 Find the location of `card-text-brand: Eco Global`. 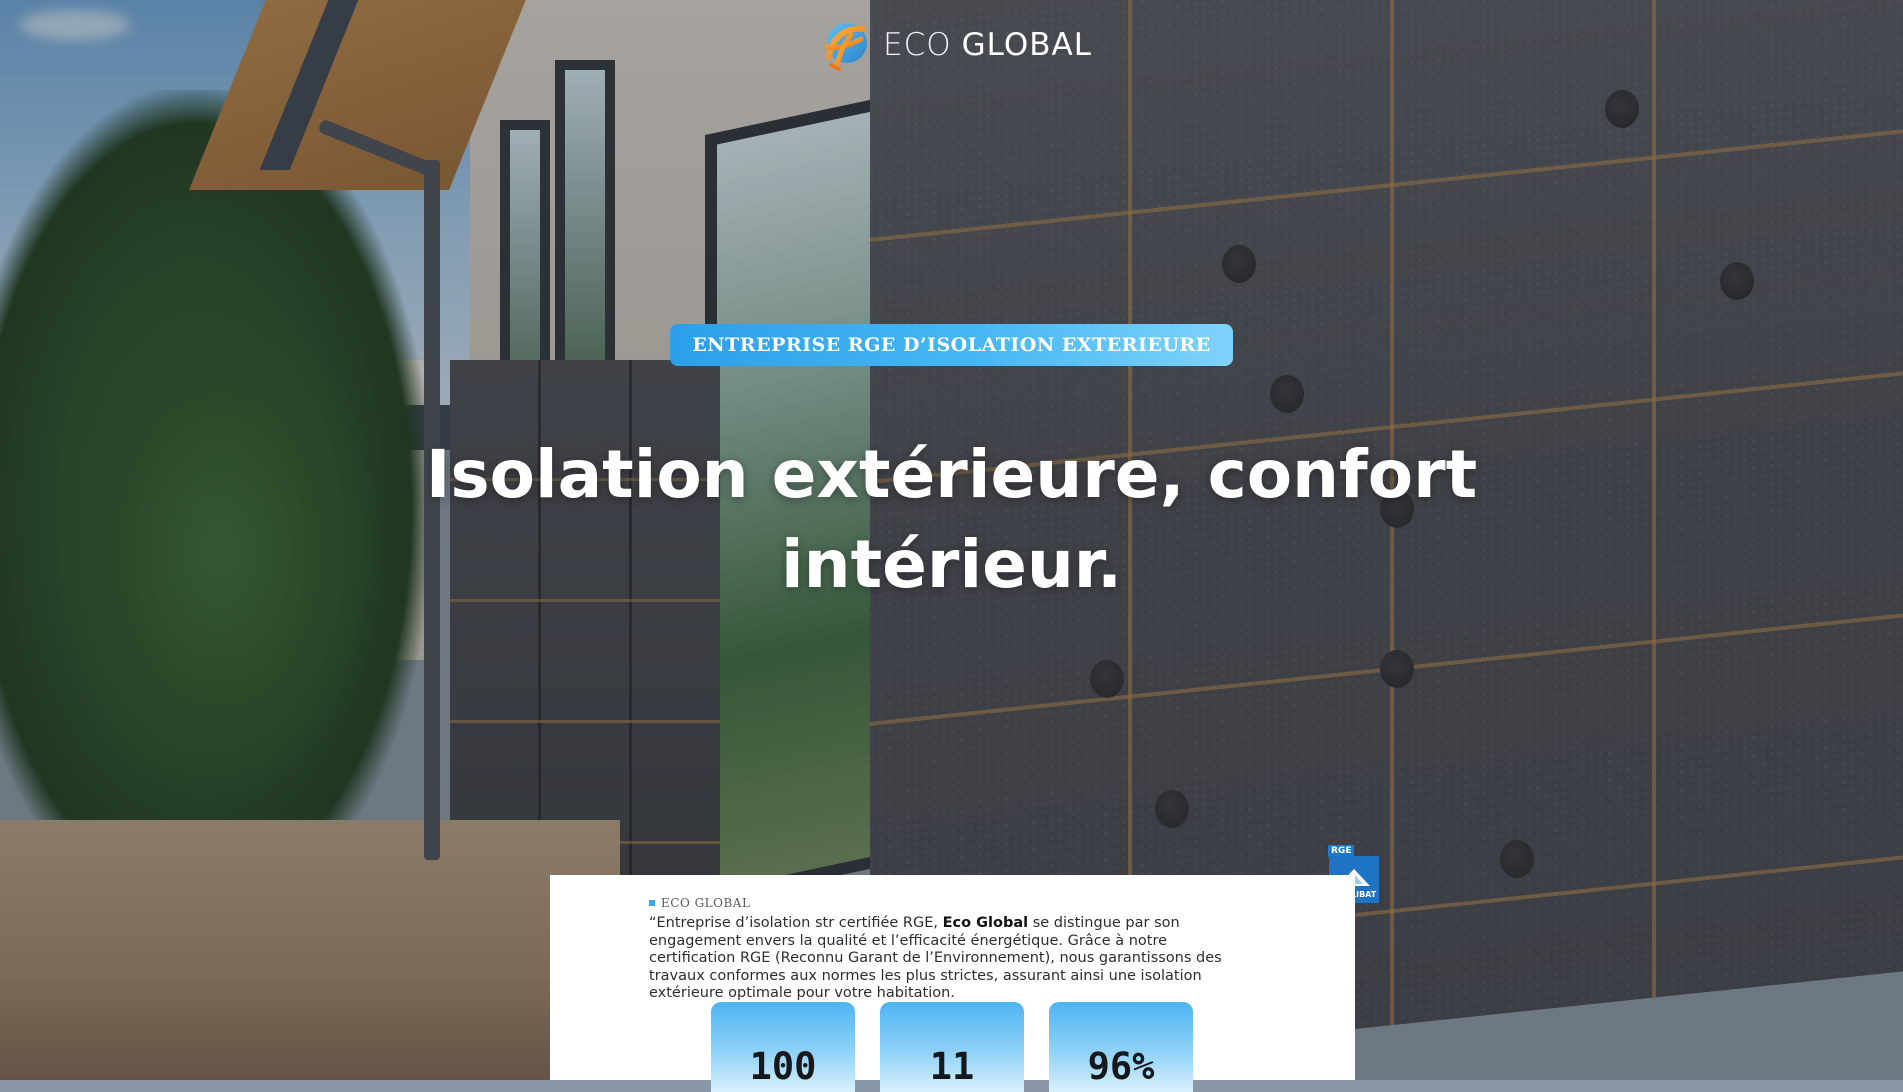

card-text-brand: Eco Global is located at coordinates (985, 923).